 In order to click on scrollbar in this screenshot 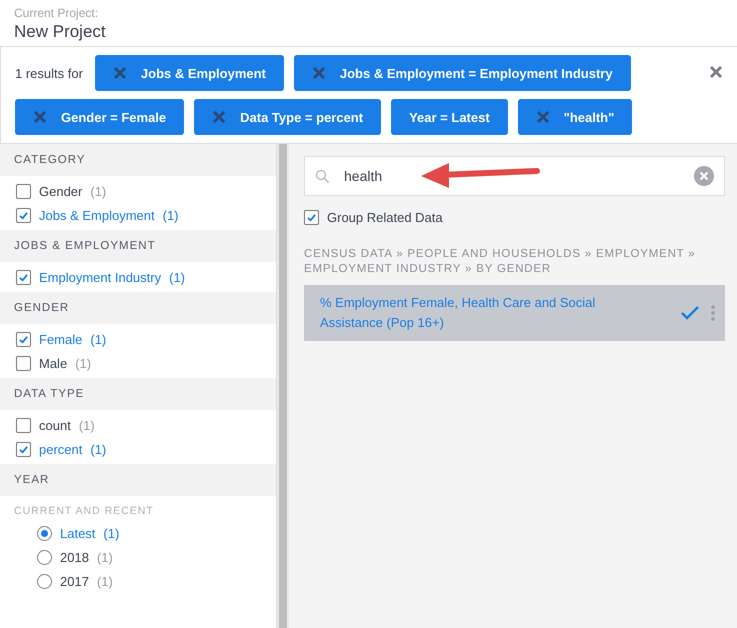, I will do `click(283, 386)`.